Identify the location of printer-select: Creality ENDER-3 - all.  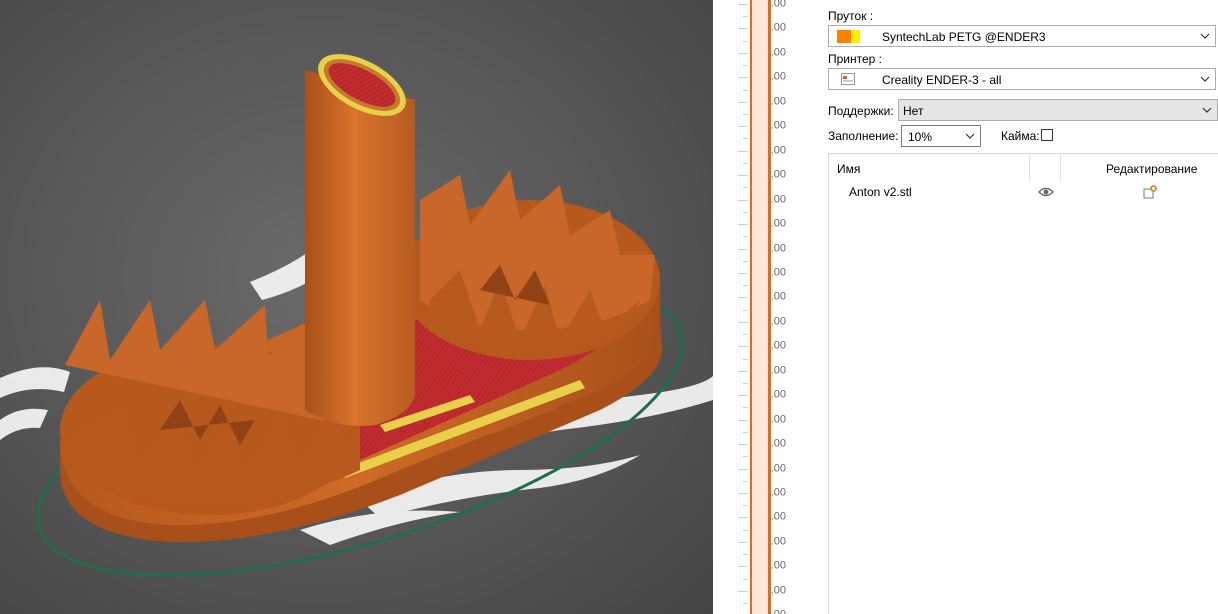
(1022, 79).